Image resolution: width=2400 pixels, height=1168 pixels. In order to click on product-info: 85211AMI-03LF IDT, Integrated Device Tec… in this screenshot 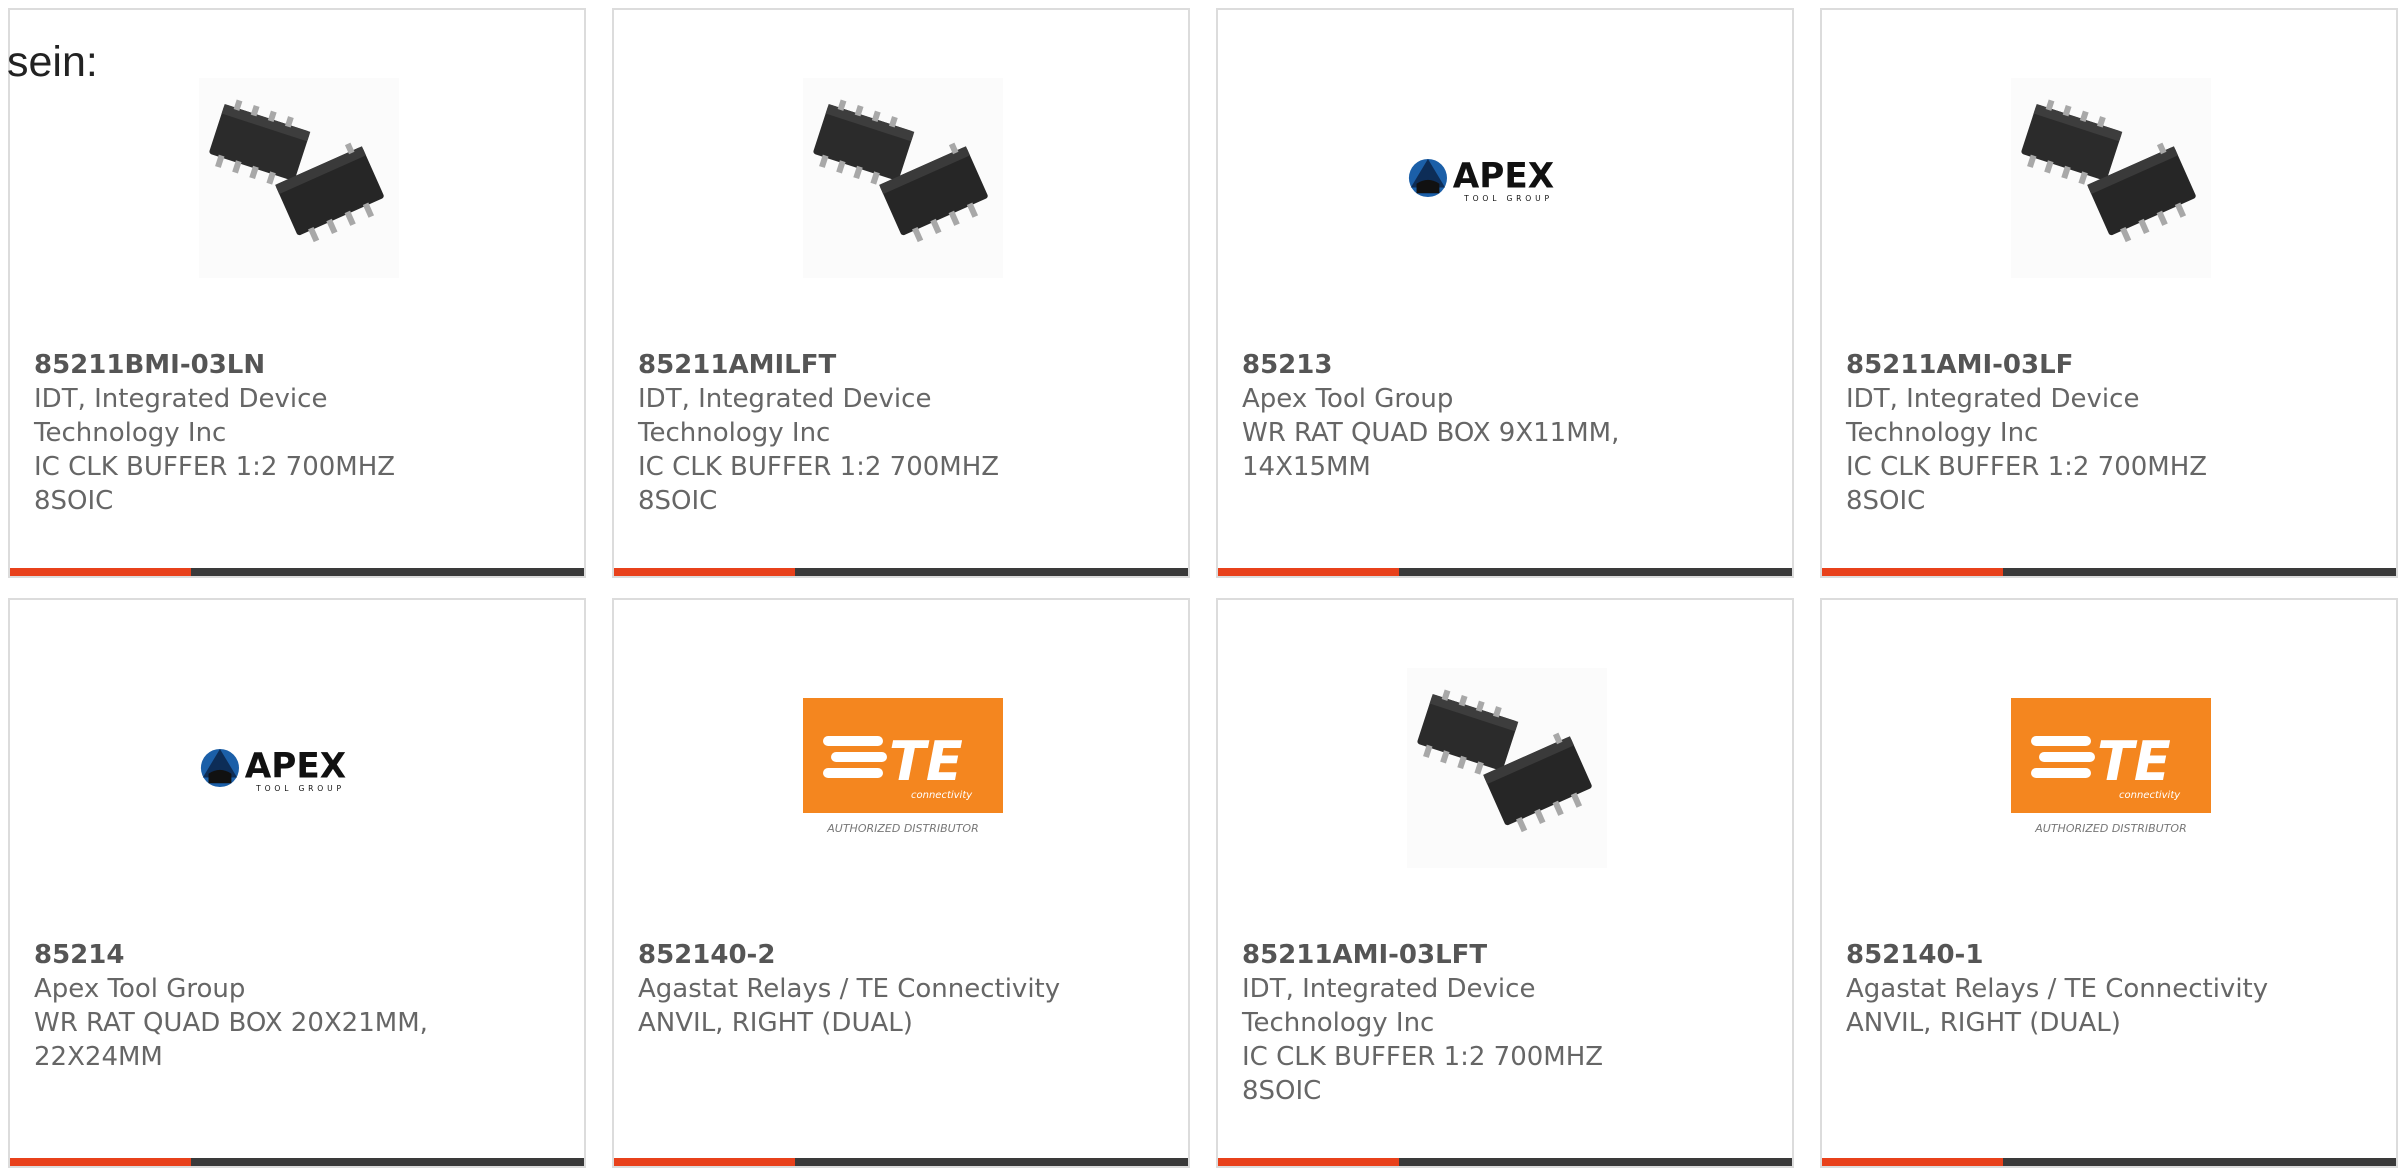, I will do `click(2066, 433)`.